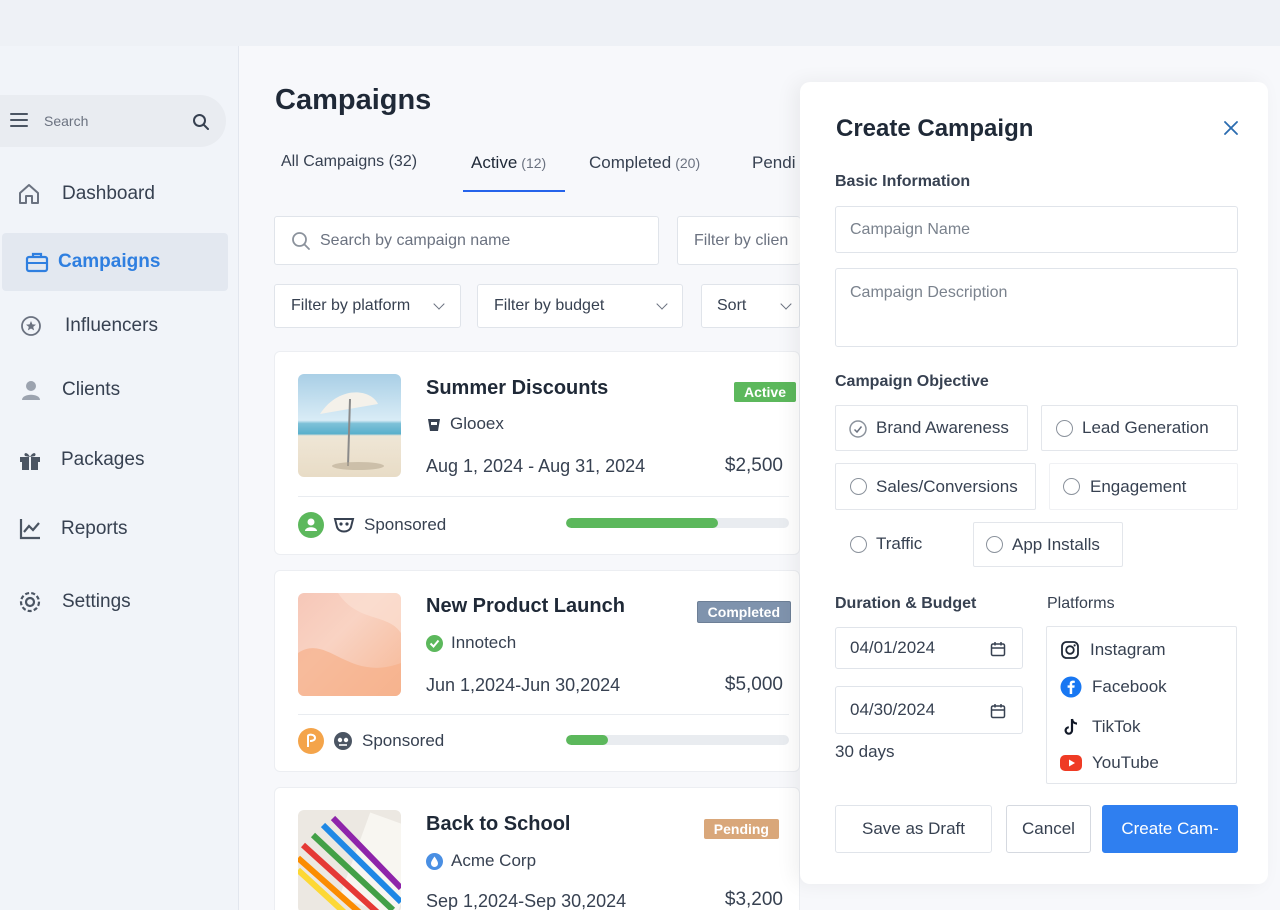 The height and width of the screenshot is (910, 1280). What do you see at coordinates (91, 389) in the screenshot?
I see `sidebar-item-label: Clients` at bounding box center [91, 389].